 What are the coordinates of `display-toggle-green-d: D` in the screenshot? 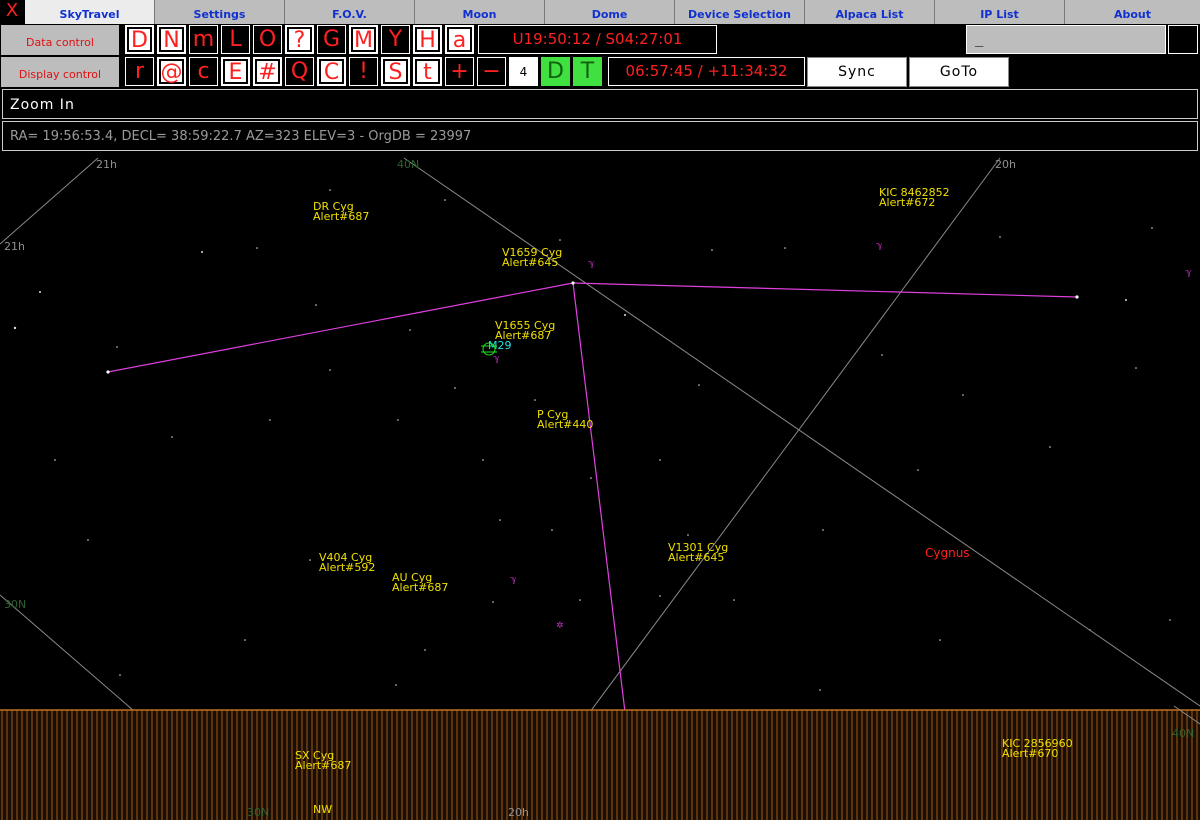 It's located at (555, 71).